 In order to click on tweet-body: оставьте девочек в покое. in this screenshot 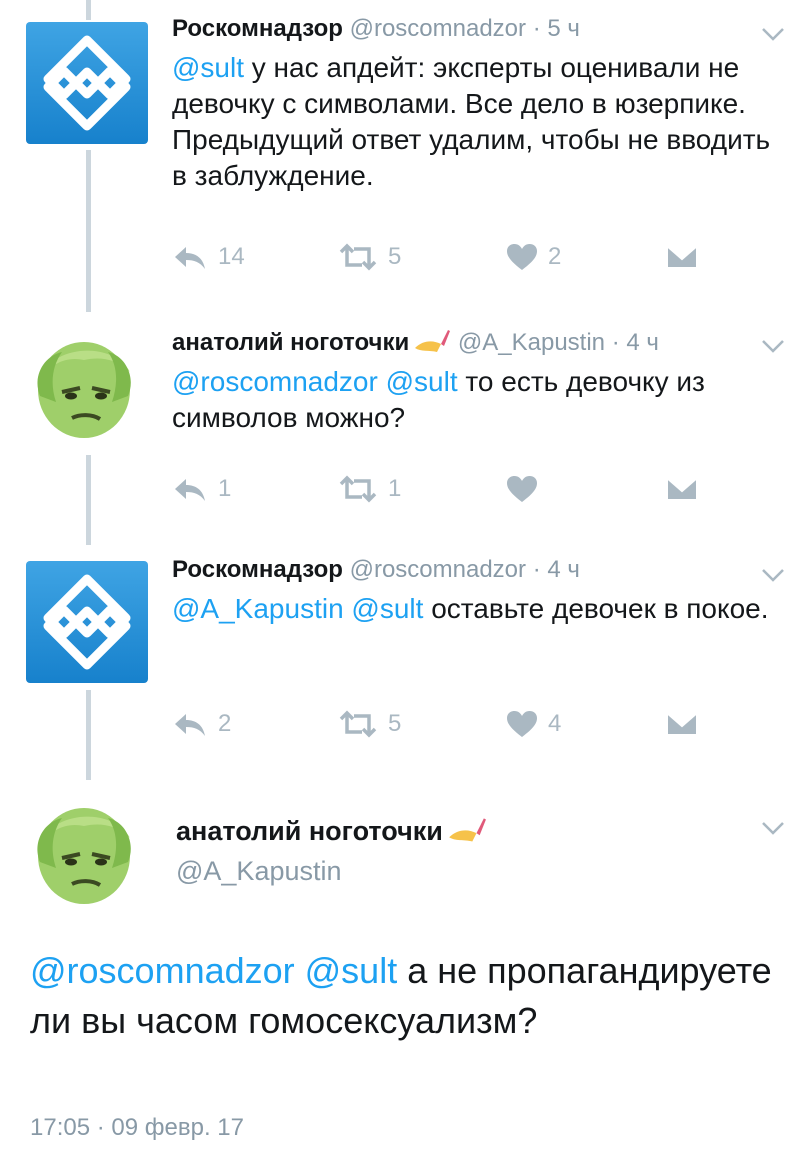, I will do `click(596, 608)`.